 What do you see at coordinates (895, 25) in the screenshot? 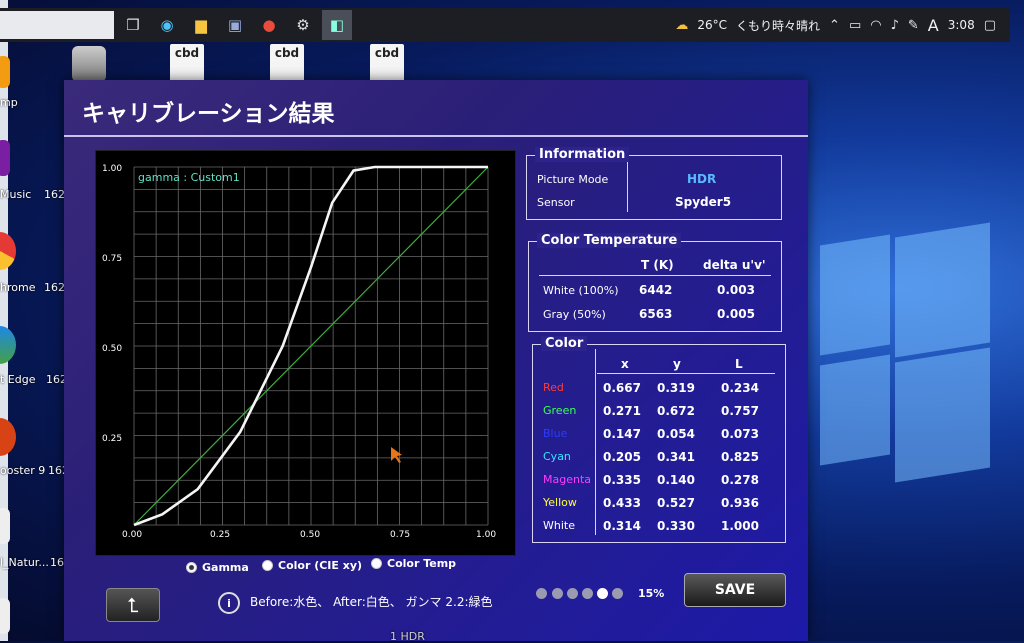
I see `volume-icon: ♪` at bounding box center [895, 25].